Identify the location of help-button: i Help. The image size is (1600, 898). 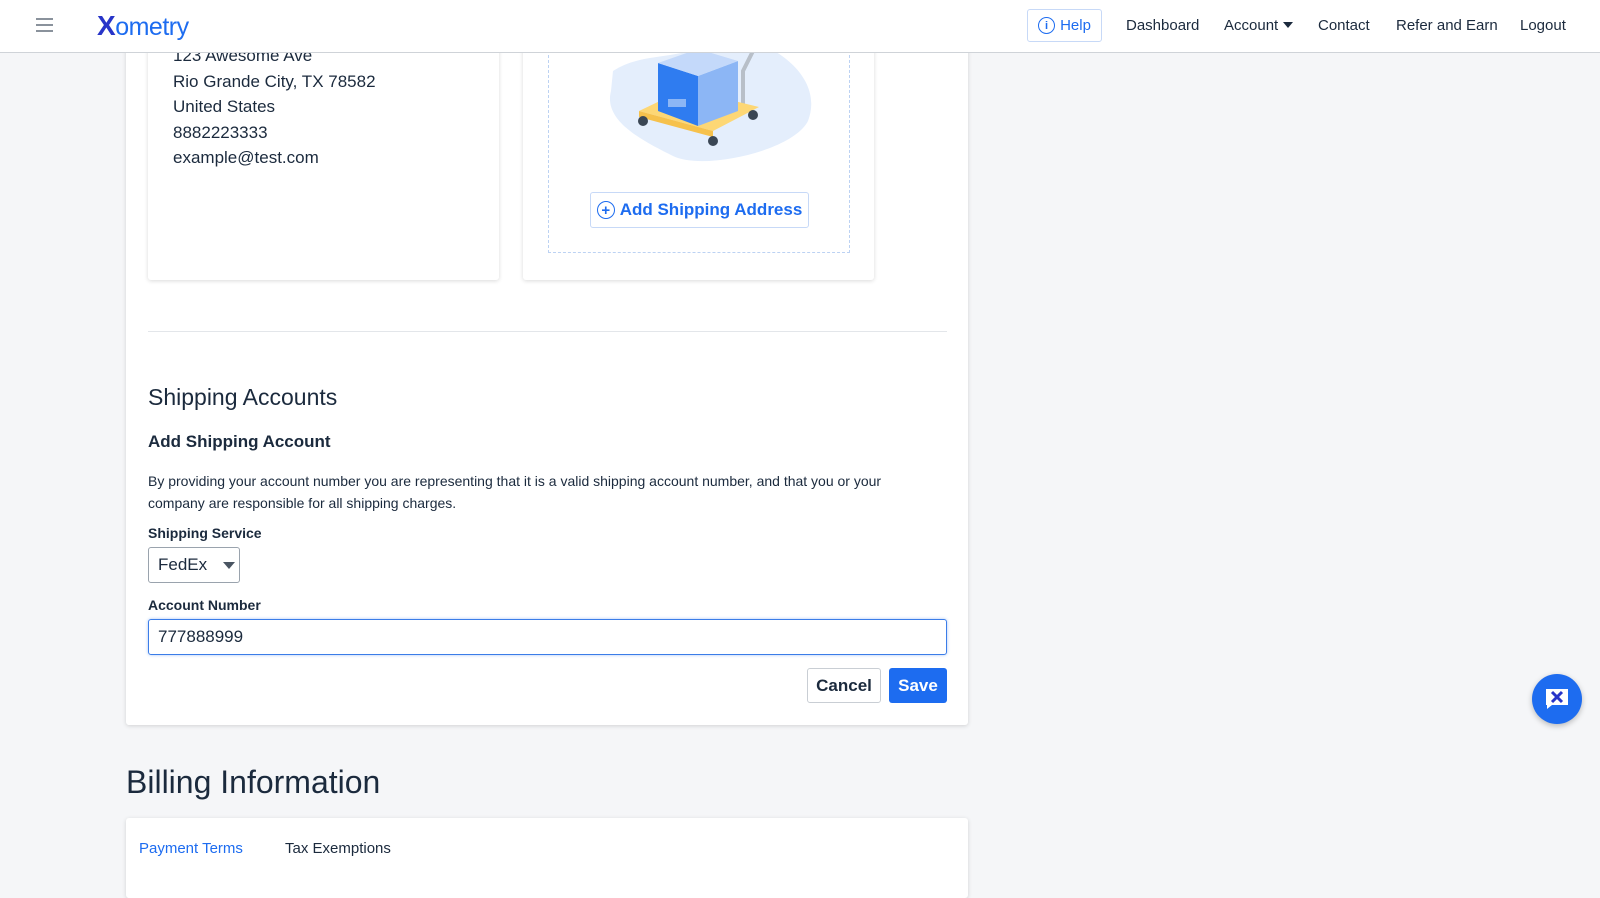
(1064, 25).